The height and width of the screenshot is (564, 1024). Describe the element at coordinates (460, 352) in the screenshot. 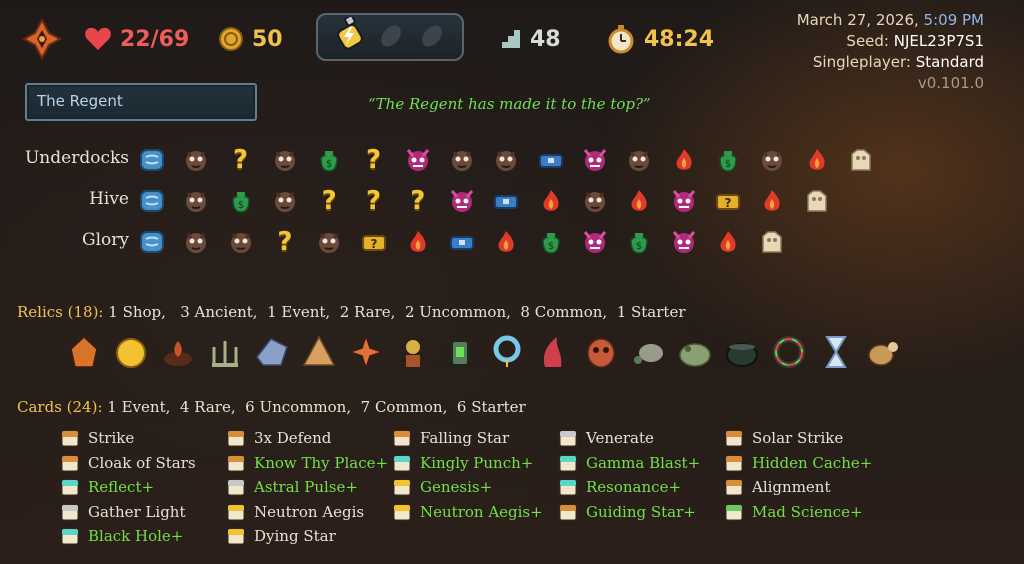

I see `lantern-icon` at that location.